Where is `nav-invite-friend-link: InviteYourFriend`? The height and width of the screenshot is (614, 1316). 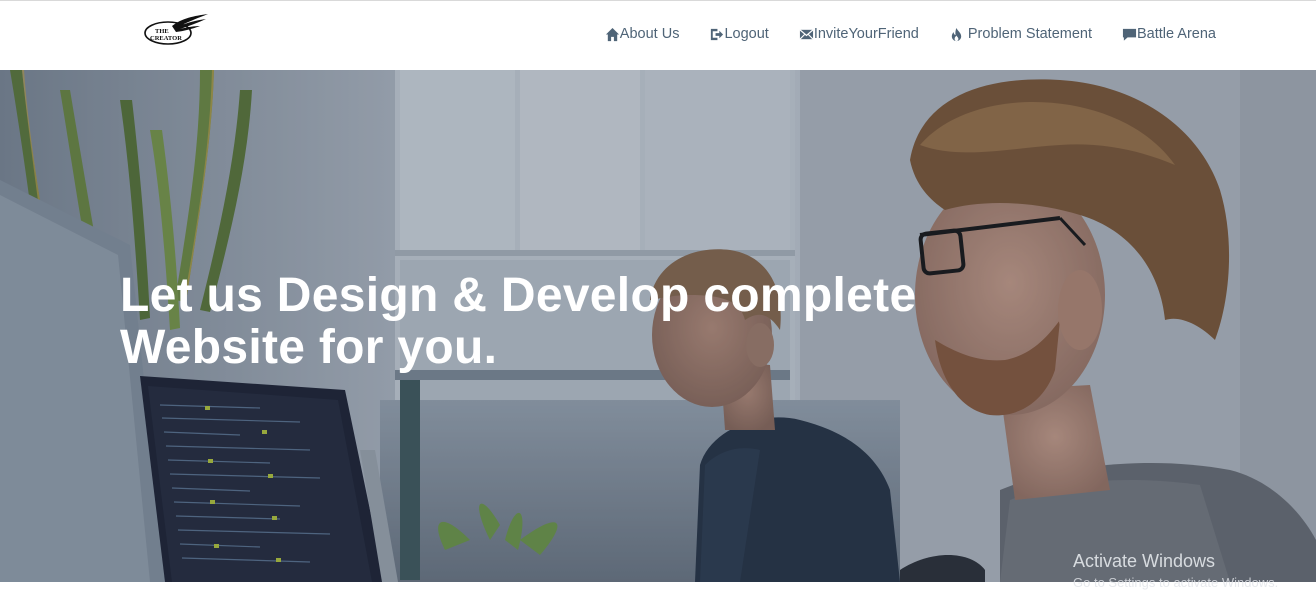
nav-invite-friend-link: InviteYourFriend is located at coordinates (859, 34).